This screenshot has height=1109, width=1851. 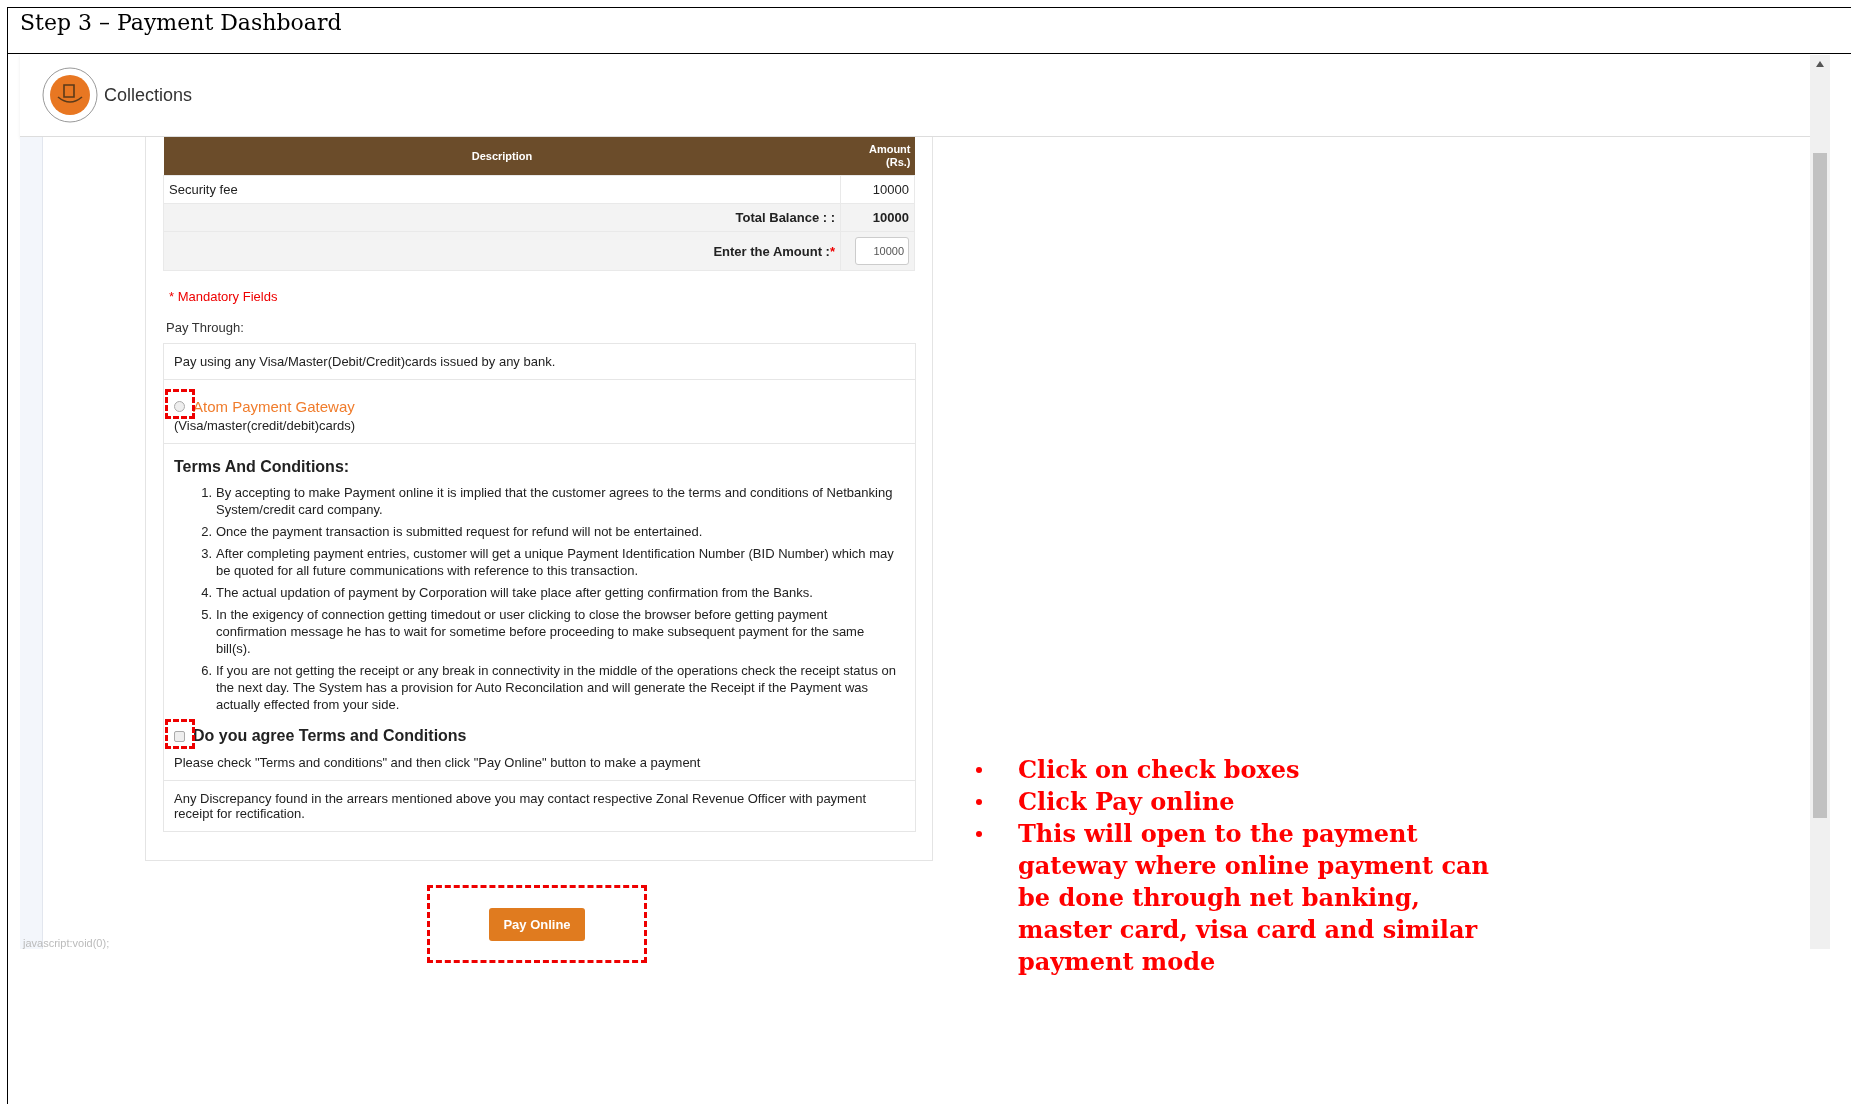 I want to click on pay-online-button: Pay Online, so click(x=537, y=924).